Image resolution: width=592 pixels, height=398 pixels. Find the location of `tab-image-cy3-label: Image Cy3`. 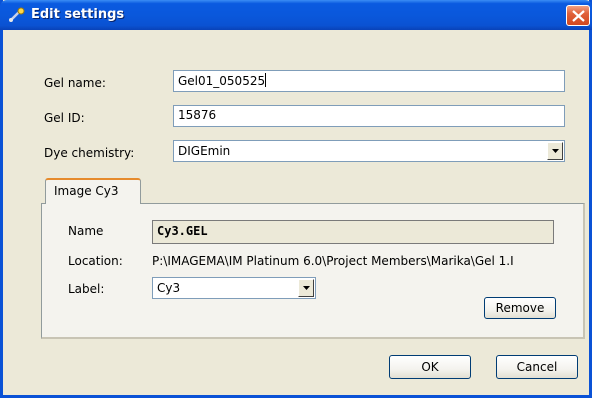

tab-image-cy3-label: Image Cy3 is located at coordinates (86, 191).